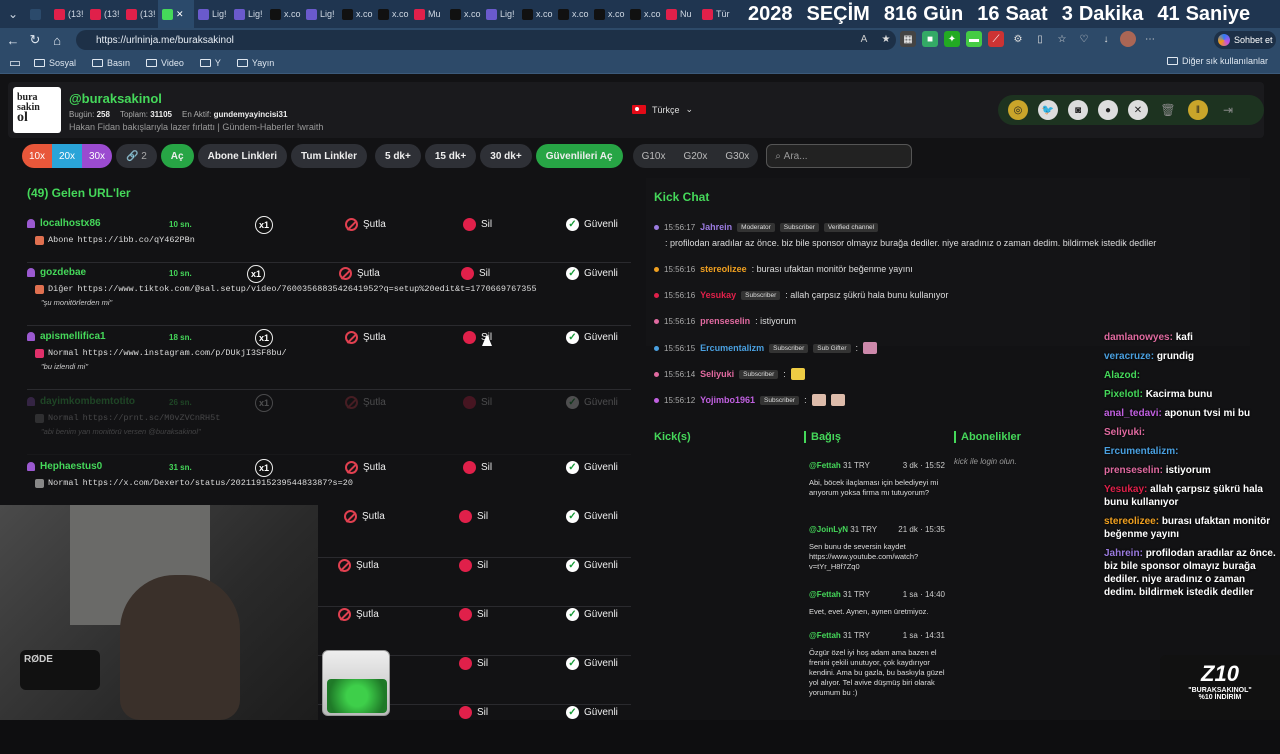 Image resolution: width=1280 pixels, height=754 pixels. I want to click on mult-20x-button: 20x, so click(67, 156).